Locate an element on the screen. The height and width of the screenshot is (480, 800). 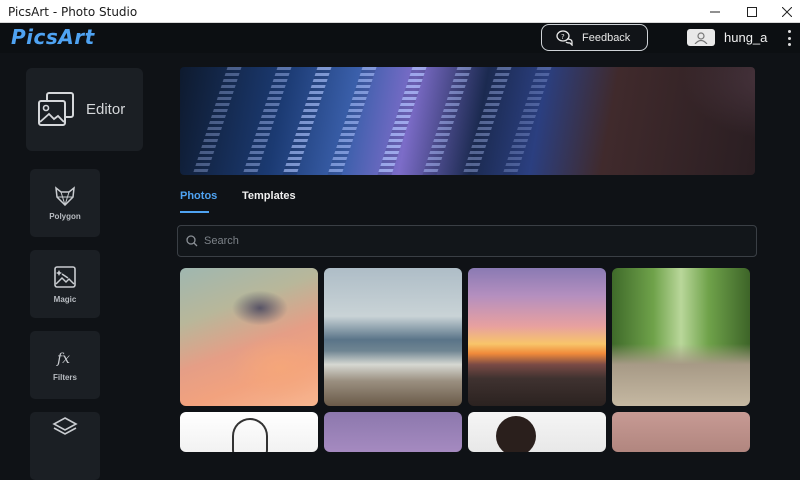
minimize-icon is located at coordinates (715, 11).